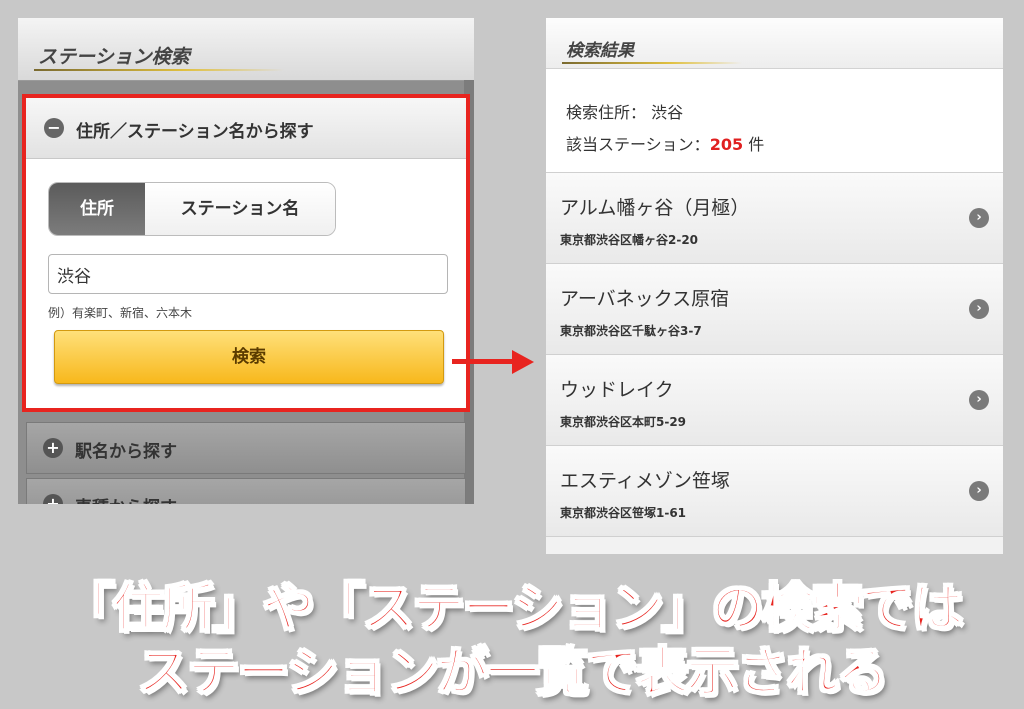 The width and height of the screenshot is (1024, 709). Describe the element at coordinates (623, 422) in the screenshot. I see `station-address: 東京都渋谷区本町5-29` at that location.